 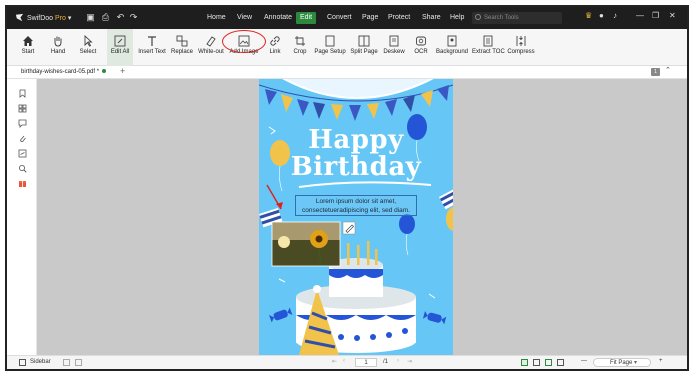 I want to click on tool-deskew: Deskew, so click(x=394, y=47).